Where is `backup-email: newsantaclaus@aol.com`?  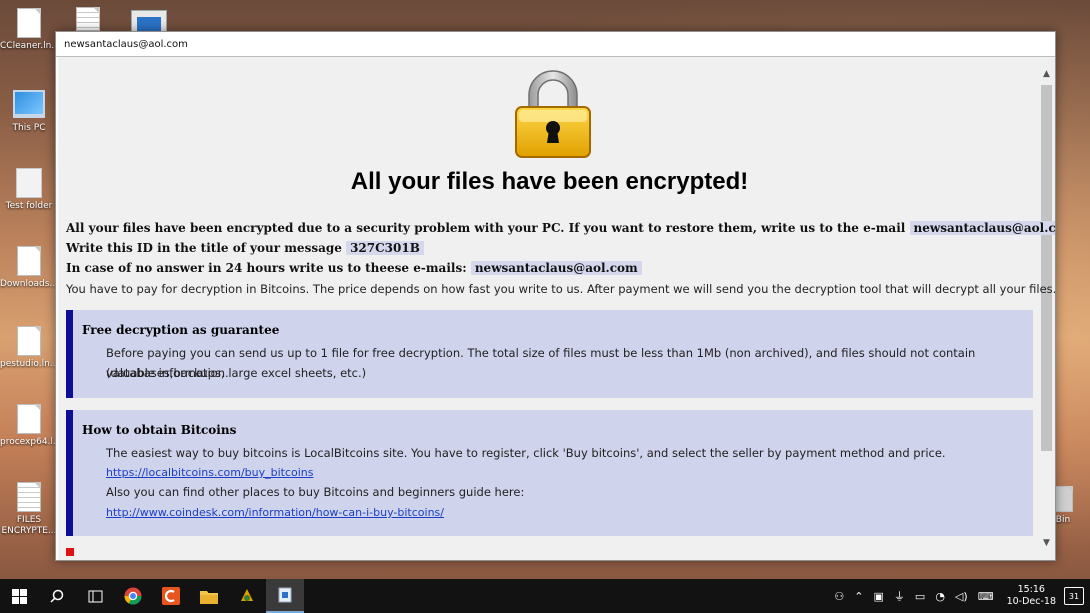
backup-email: newsantaclaus@aol.com is located at coordinates (556, 268).